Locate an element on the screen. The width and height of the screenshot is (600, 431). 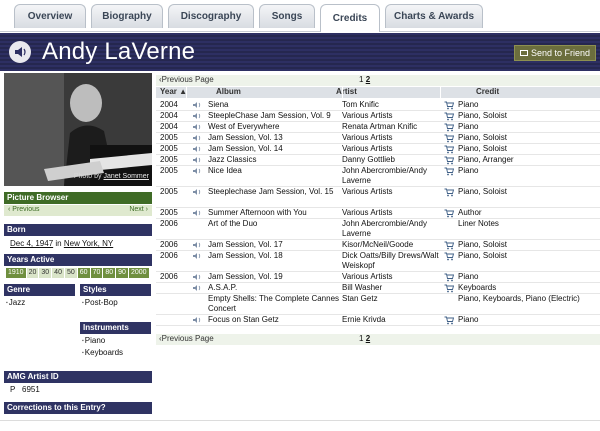
decade-0: 1910 is located at coordinates (16, 273).